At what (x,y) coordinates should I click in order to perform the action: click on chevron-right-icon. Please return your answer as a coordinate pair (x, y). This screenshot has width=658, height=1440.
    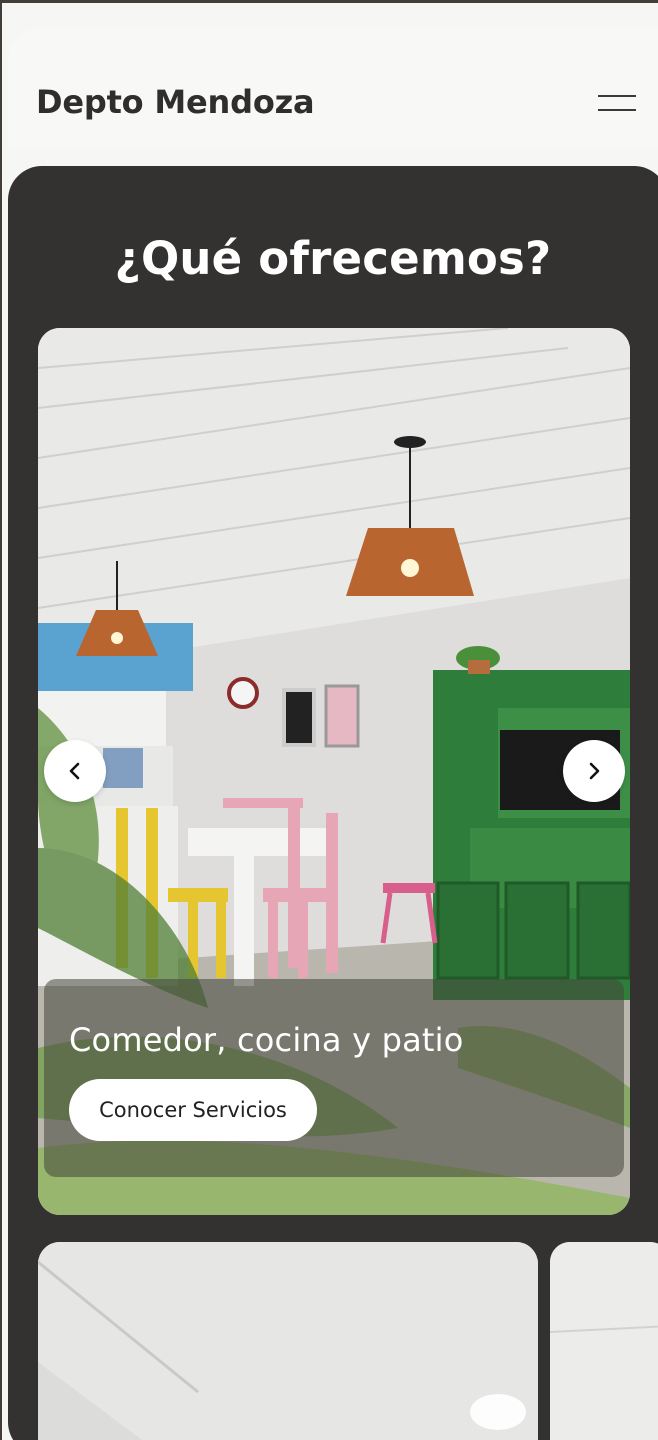
    Looking at the image, I should click on (594, 771).